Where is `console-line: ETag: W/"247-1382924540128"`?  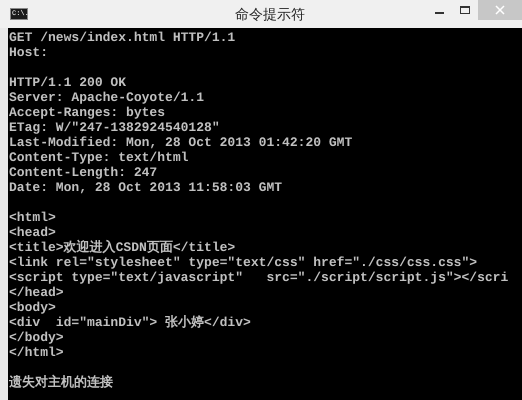 console-line: ETag: W/"247-1382924540128" is located at coordinates (114, 127).